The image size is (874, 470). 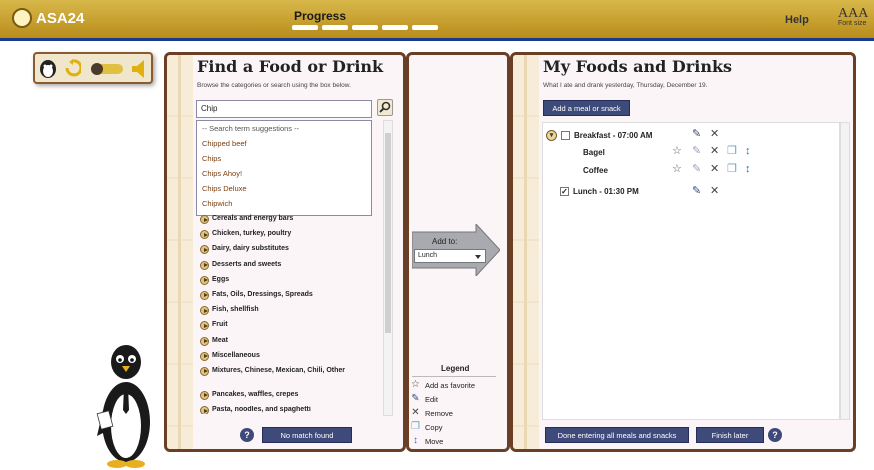 What do you see at coordinates (284, 158) in the screenshot?
I see `suggestion-item: Chips` at bounding box center [284, 158].